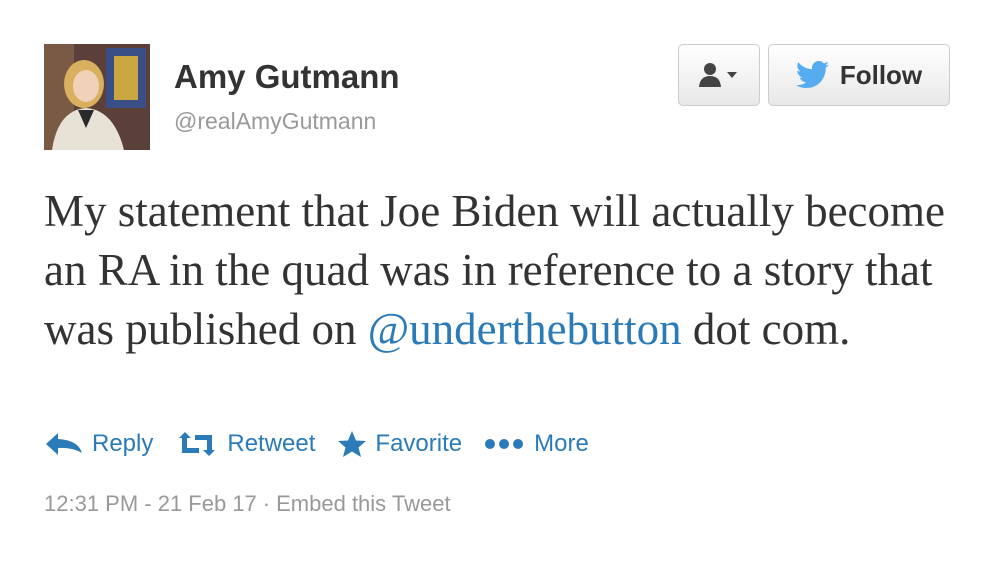 This screenshot has width=1000, height=568. What do you see at coordinates (561, 443) in the screenshot?
I see `more-label: More` at bounding box center [561, 443].